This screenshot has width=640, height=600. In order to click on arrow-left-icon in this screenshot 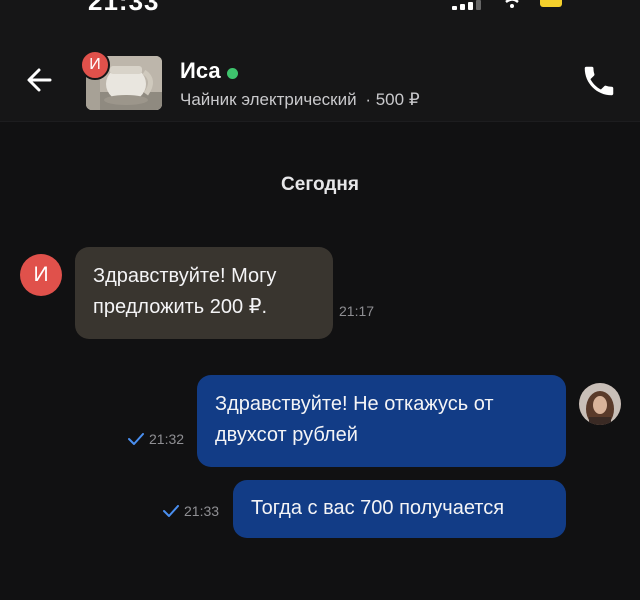, I will do `click(39, 80)`.